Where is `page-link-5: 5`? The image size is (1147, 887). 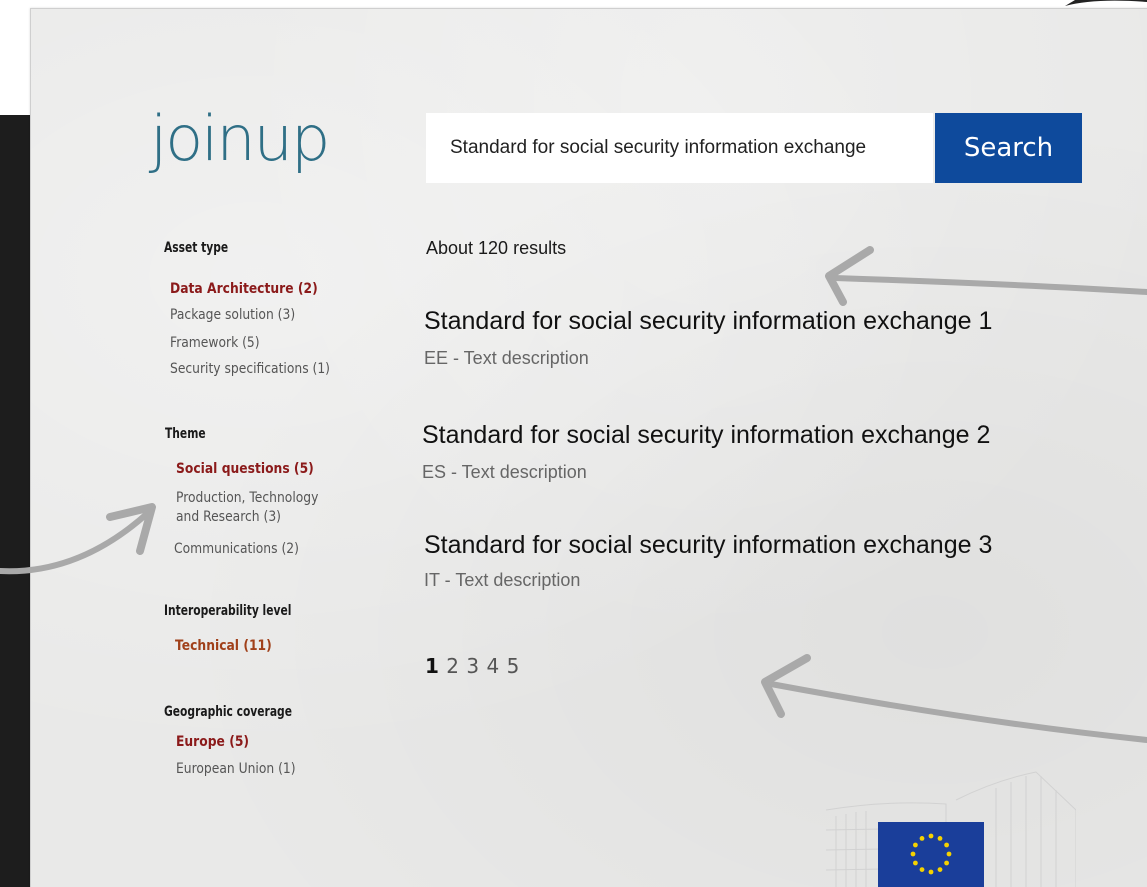
page-link-5: 5 is located at coordinates (513, 666).